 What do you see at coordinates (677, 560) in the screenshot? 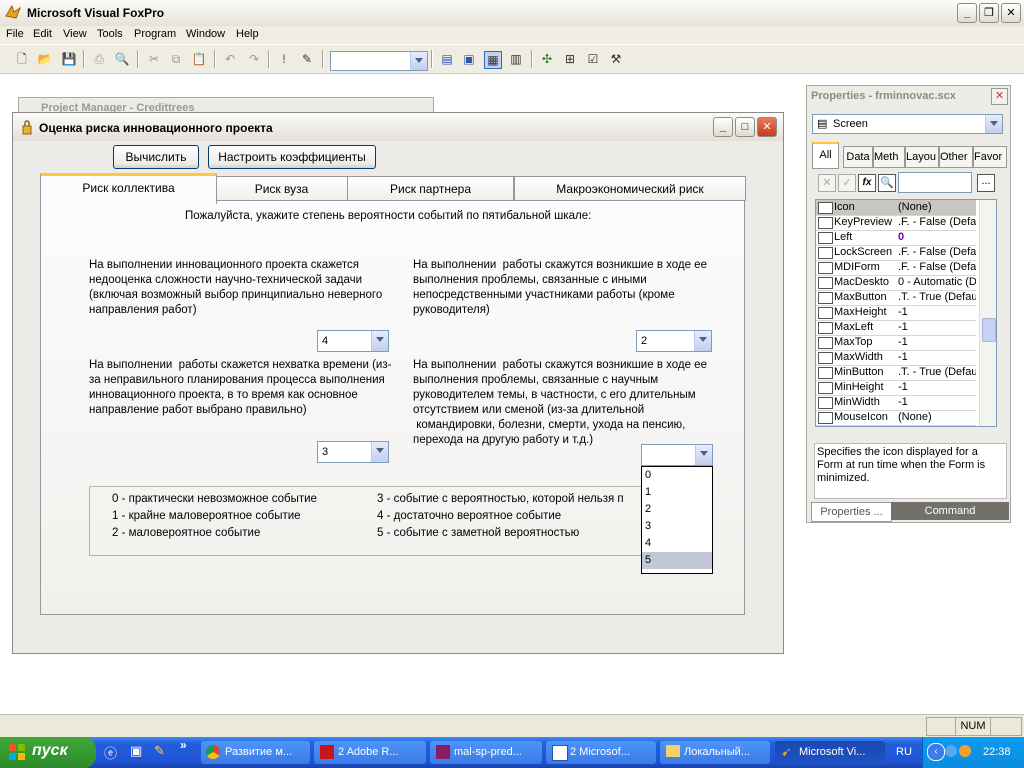
I see `dropdown-option-highlighted: 5` at bounding box center [677, 560].